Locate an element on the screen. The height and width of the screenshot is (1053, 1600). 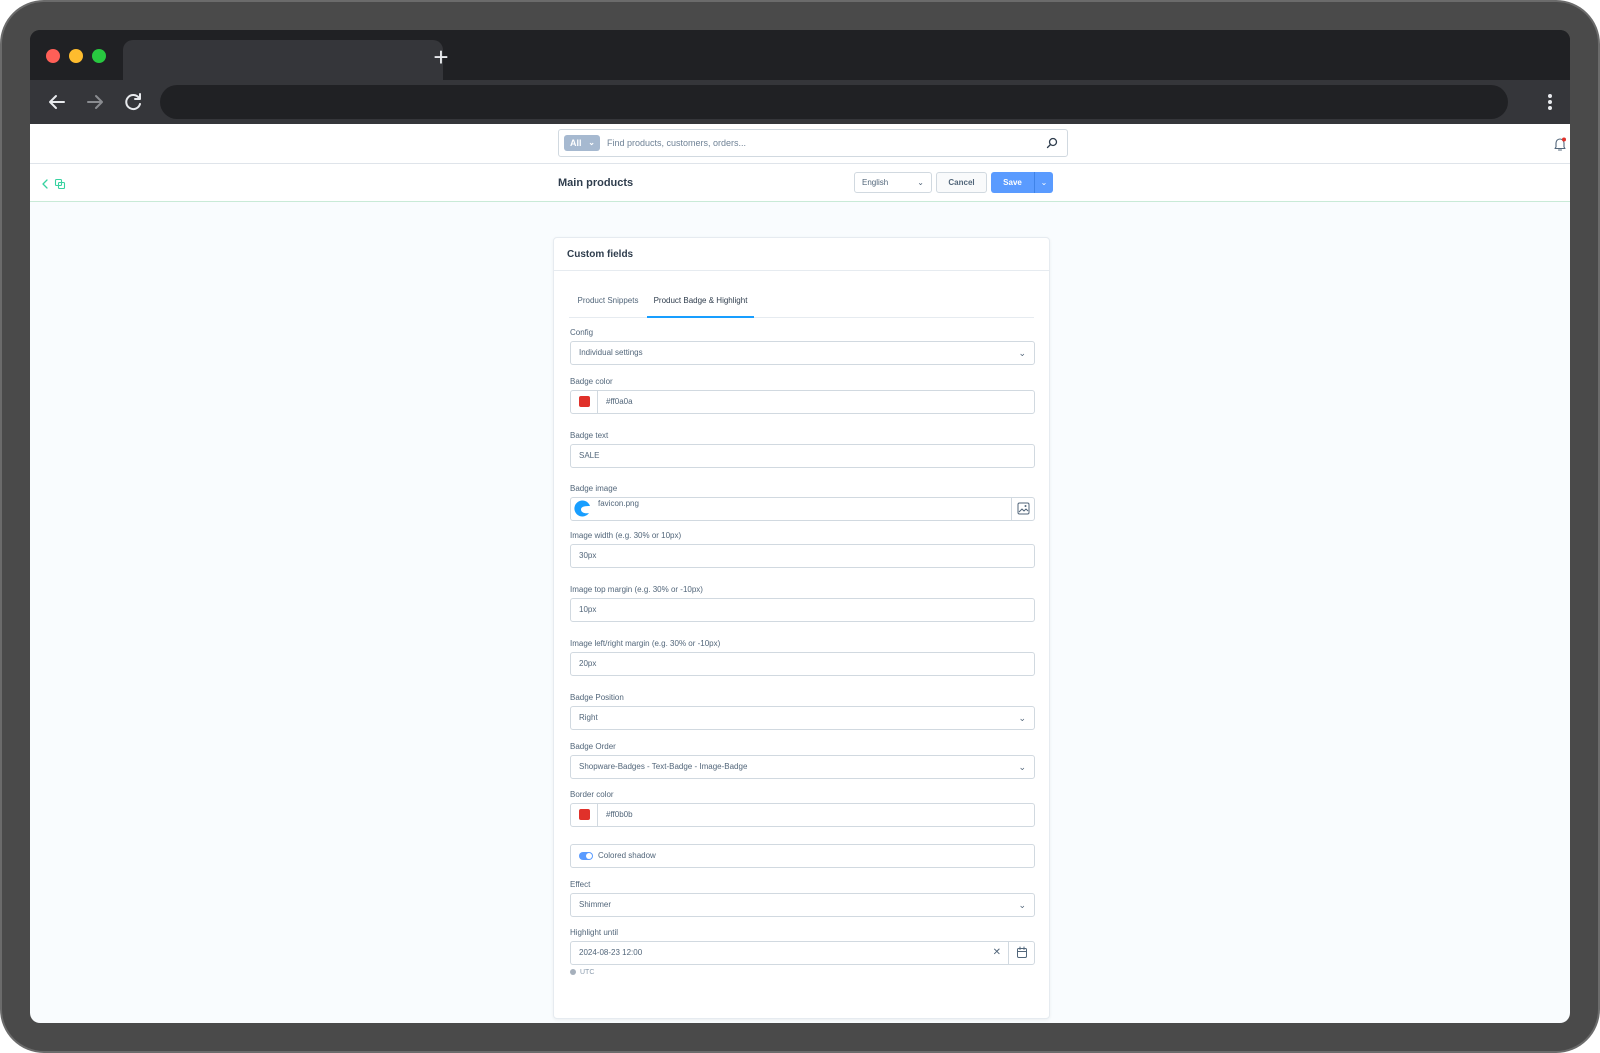
global-search-bar: All ⌄ is located at coordinates (800, 144).